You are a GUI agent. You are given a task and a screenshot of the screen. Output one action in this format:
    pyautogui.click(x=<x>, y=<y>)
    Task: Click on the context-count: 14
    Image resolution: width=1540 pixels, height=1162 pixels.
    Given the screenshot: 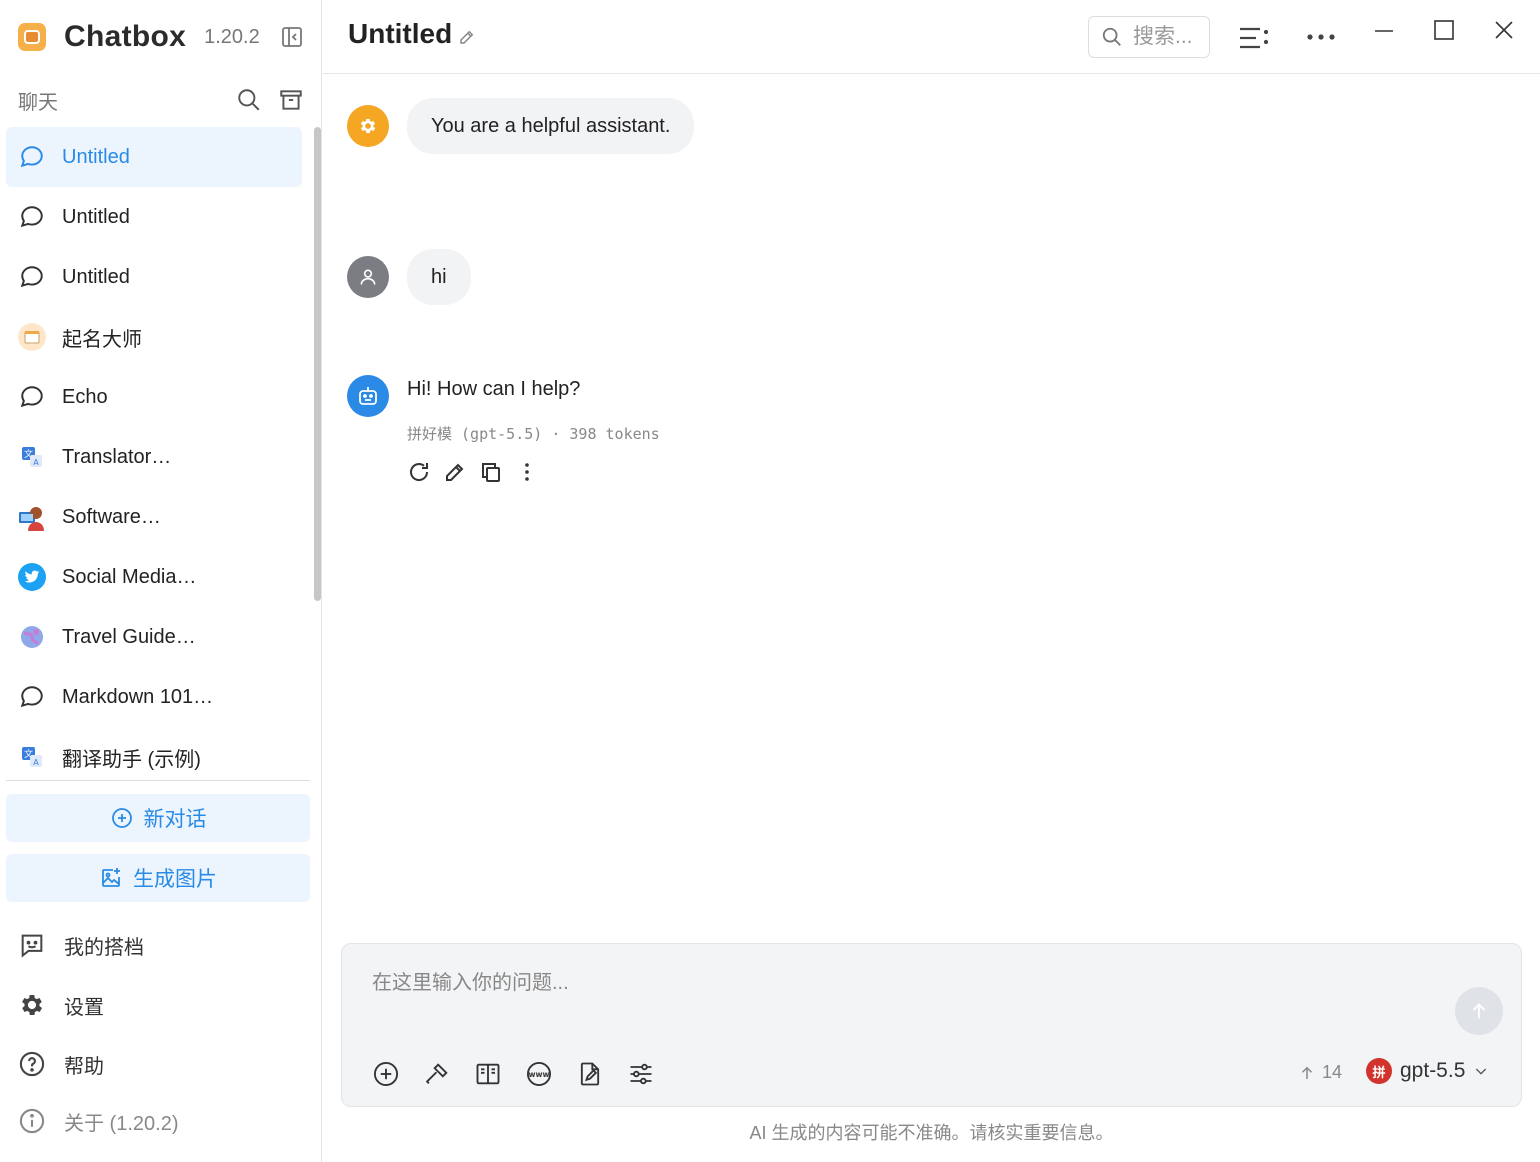 What is the action you would take?
    pyautogui.click(x=1320, y=1072)
    